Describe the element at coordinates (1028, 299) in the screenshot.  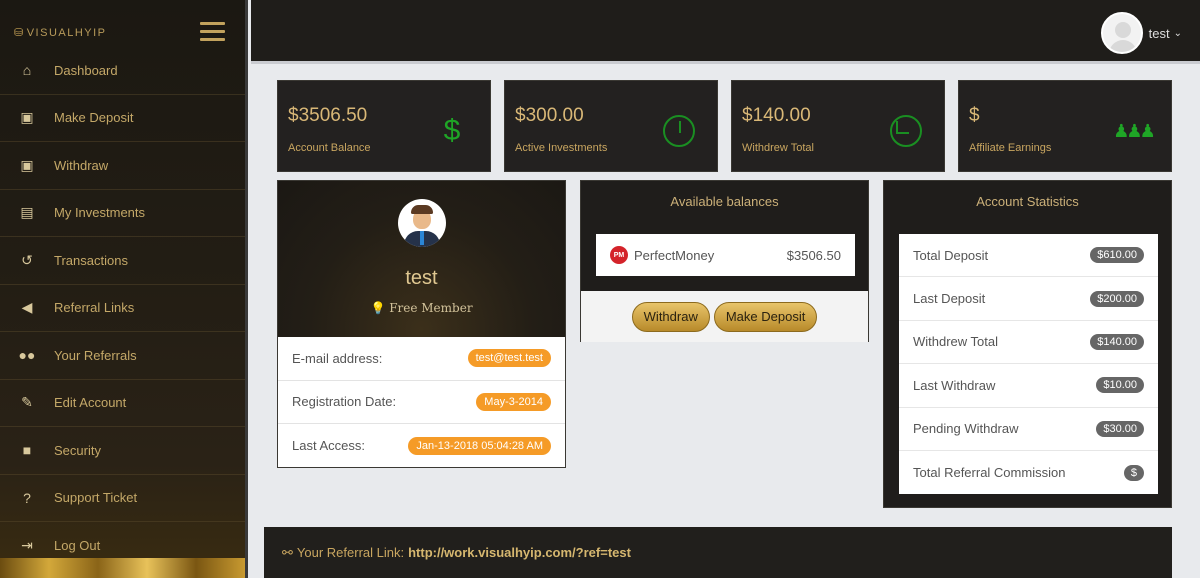
I see `list-item: Last Deposit $200.00` at that location.